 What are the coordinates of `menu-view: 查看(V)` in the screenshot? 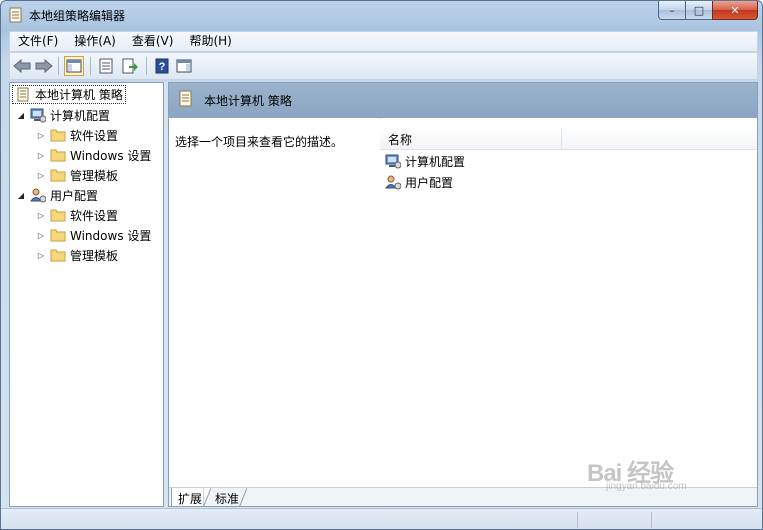 It's located at (153, 41).